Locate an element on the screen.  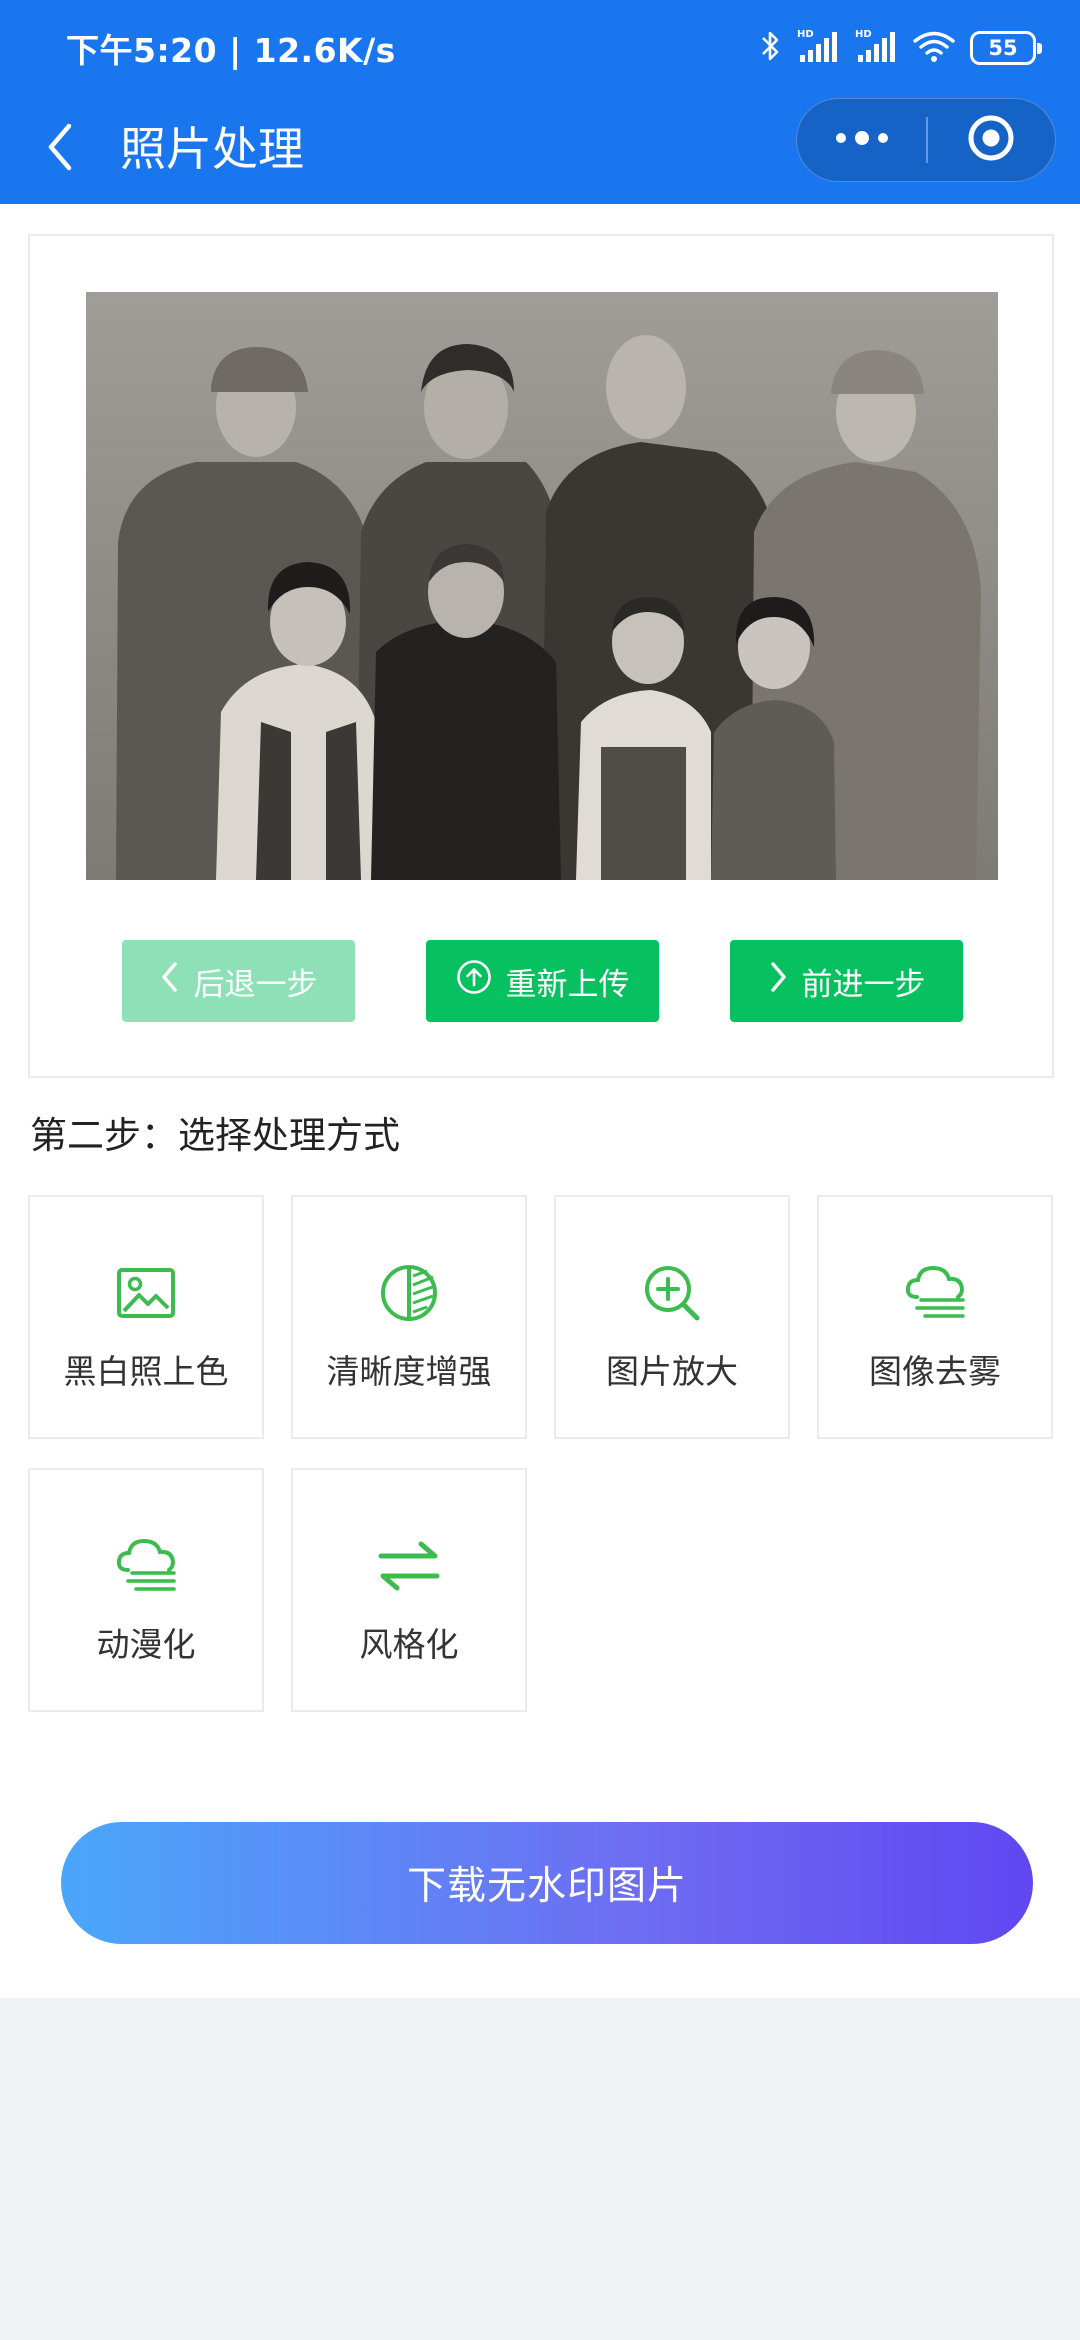
option-dehaze: 图像去雾 is located at coordinates (935, 1317).